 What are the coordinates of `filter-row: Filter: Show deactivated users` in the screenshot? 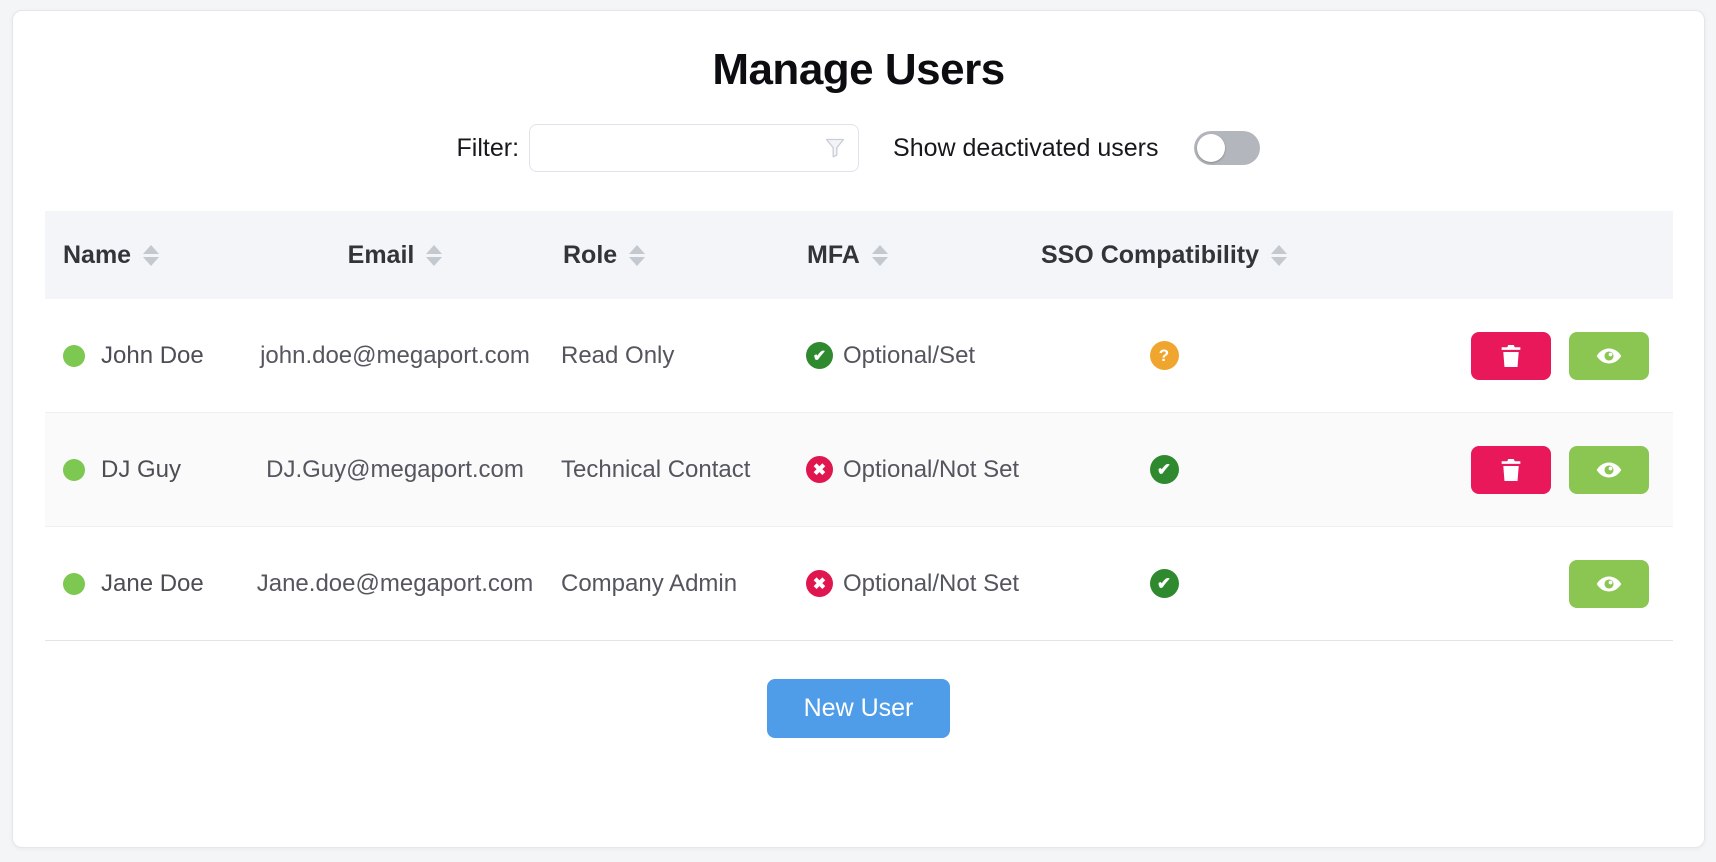 It's located at (858, 148).